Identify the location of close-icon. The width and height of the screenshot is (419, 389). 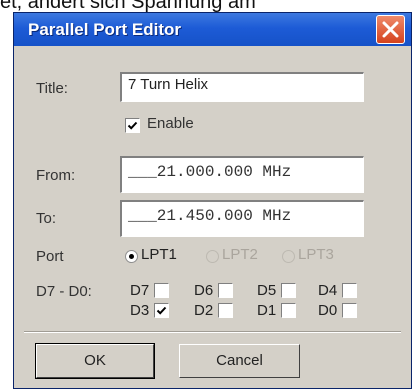
(390, 29).